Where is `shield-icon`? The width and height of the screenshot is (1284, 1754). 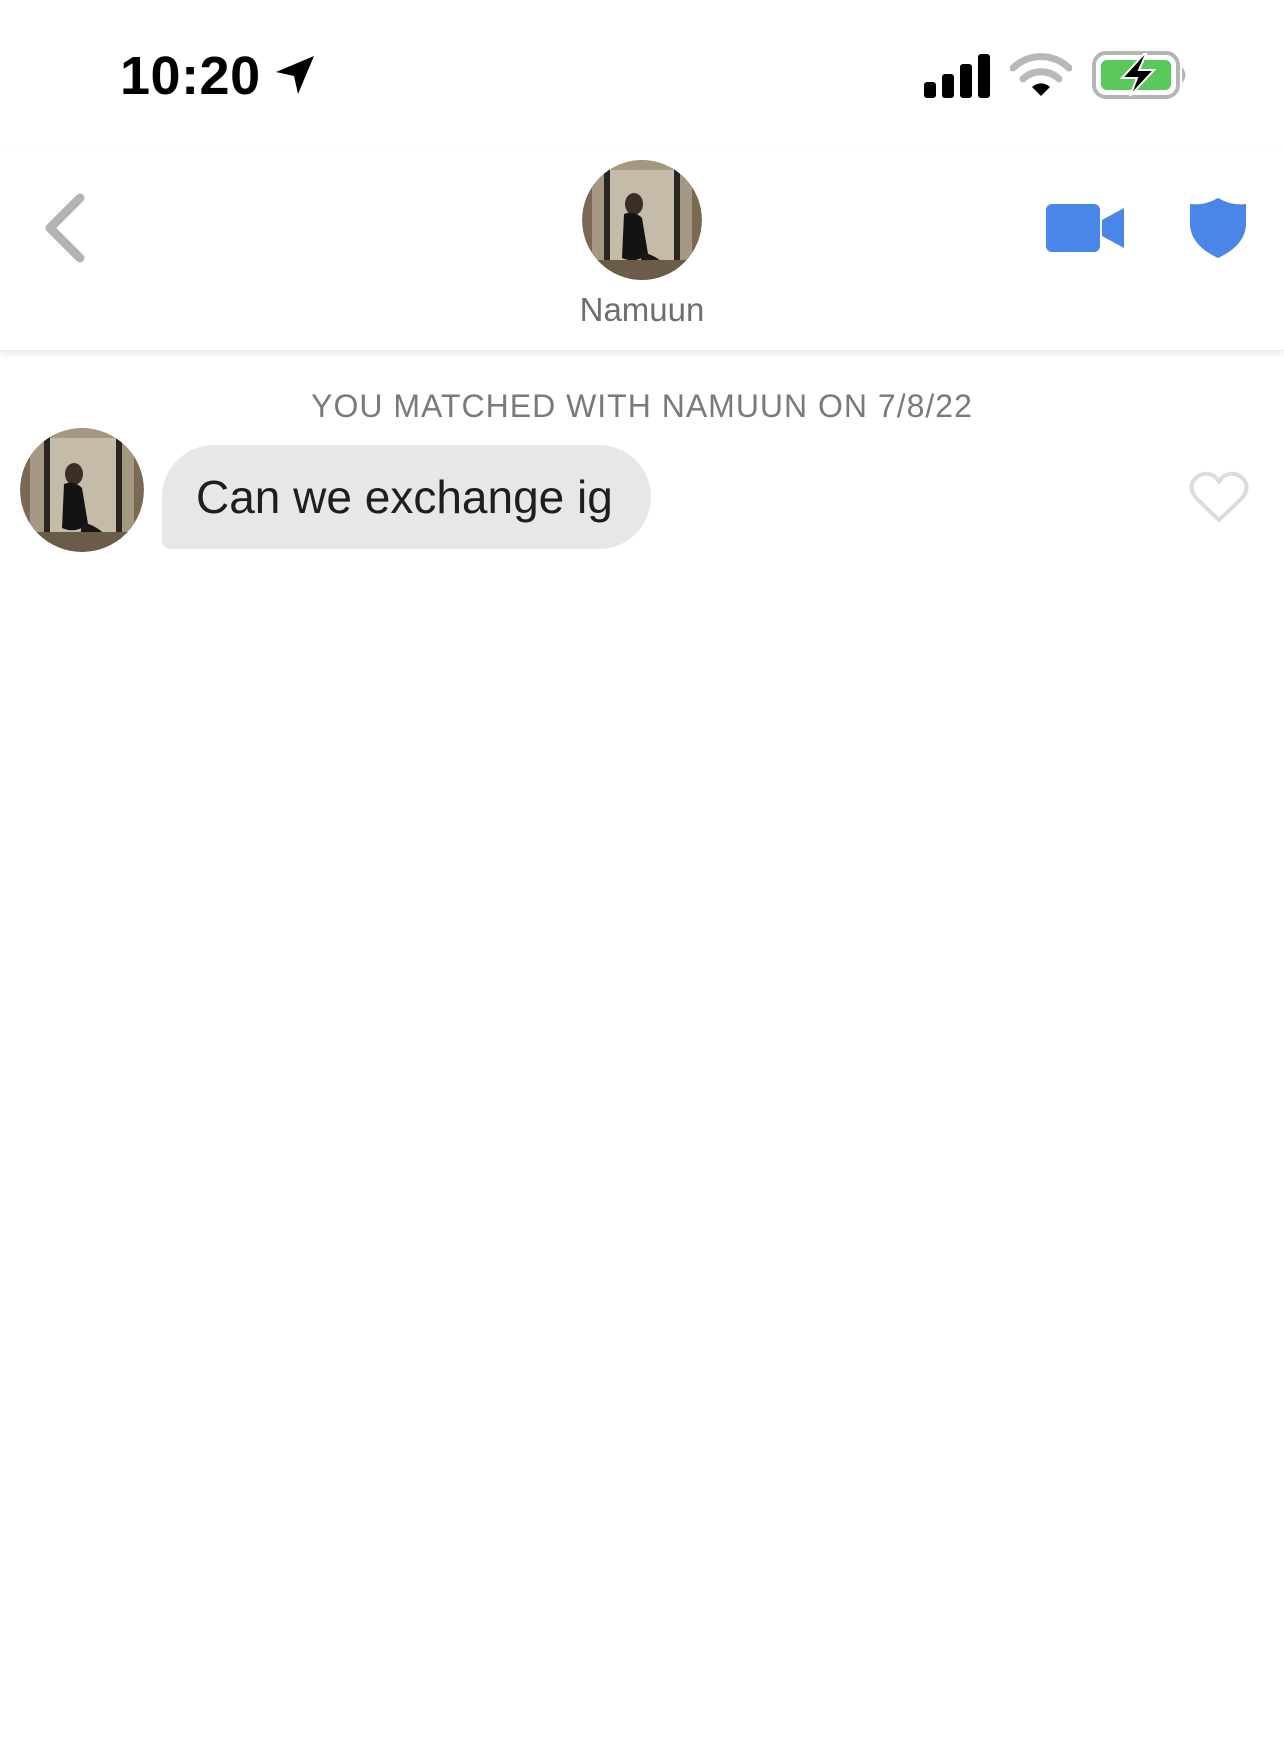
shield-icon is located at coordinates (1218, 228).